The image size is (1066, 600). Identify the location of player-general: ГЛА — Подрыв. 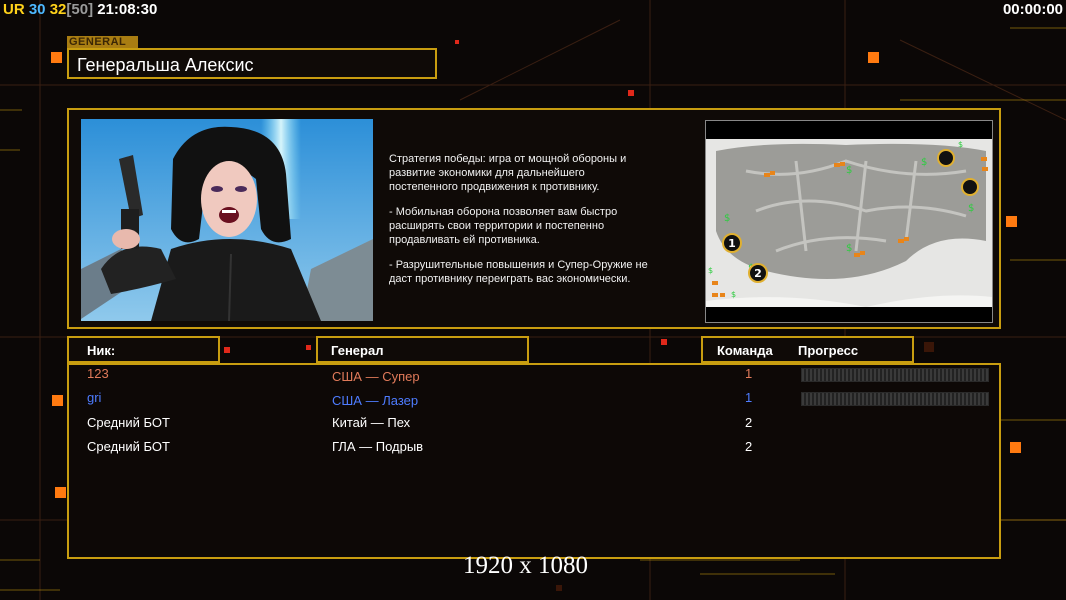
(377, 446).